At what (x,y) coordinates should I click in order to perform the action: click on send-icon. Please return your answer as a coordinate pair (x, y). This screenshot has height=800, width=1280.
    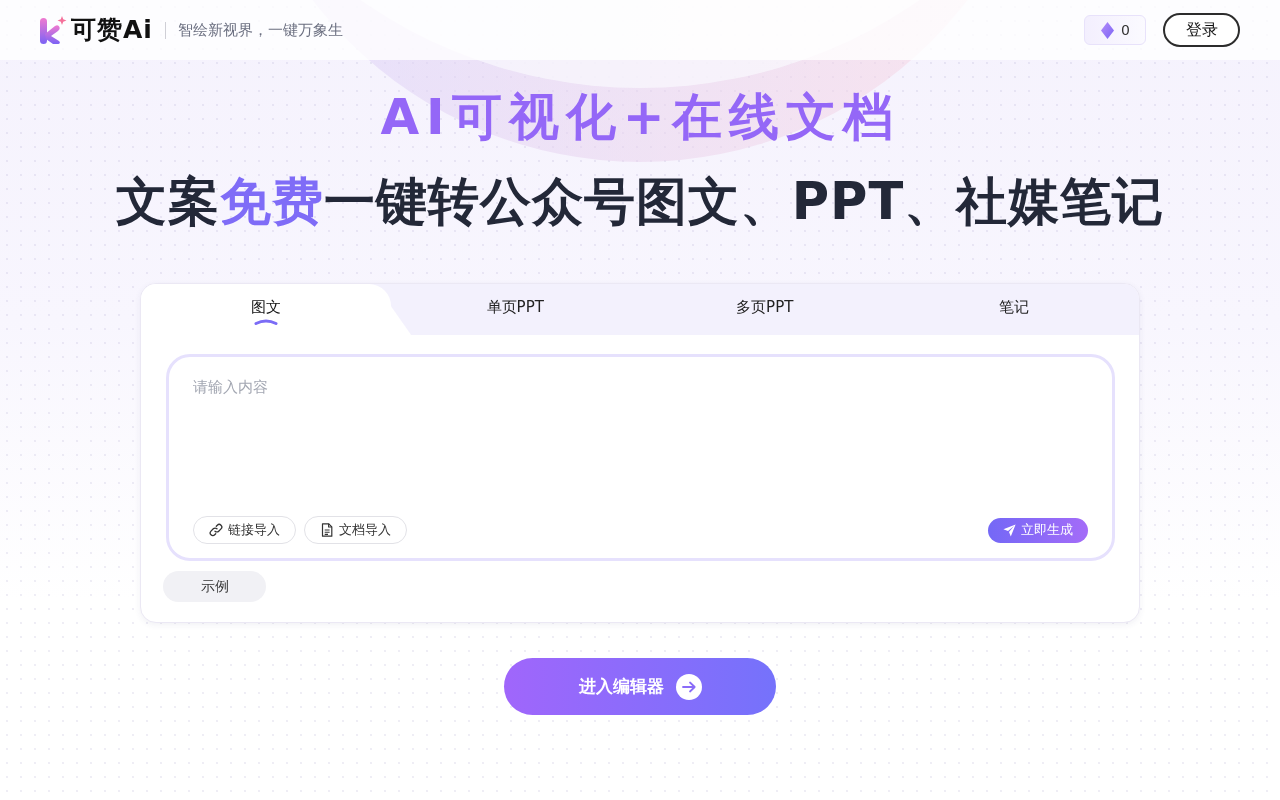
    Looking at the image, I should click on (1009, 530).